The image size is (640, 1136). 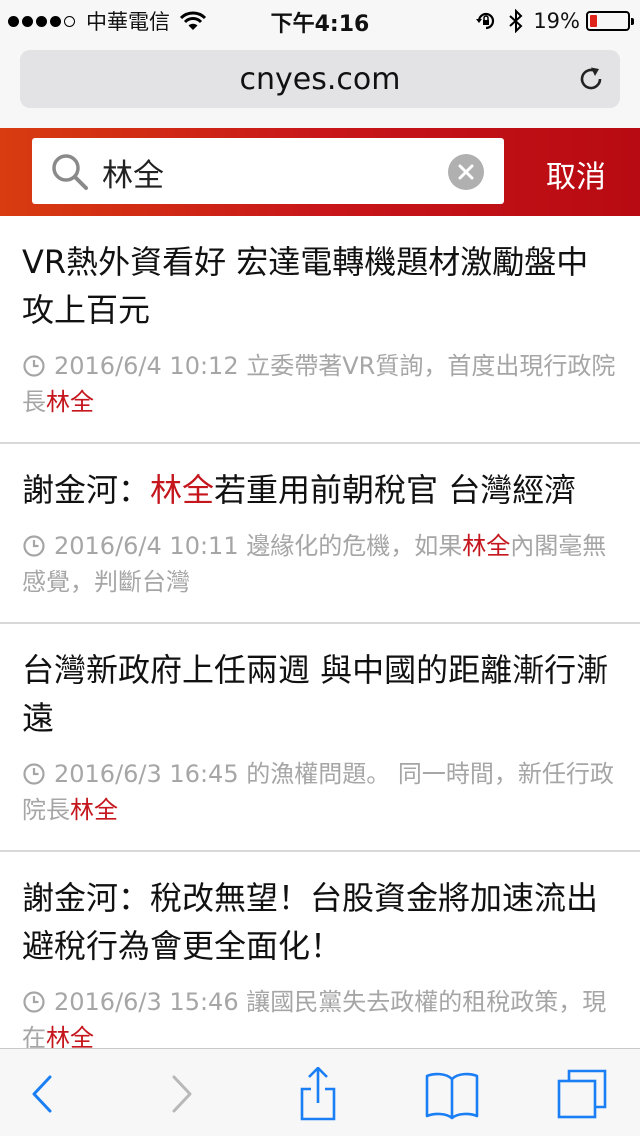 What do you see at coordinates (395, 490) in the screenshot?
I see `headline-text: 若重用前朝稅官 台灣經濟` at bounding box center [395, 490].